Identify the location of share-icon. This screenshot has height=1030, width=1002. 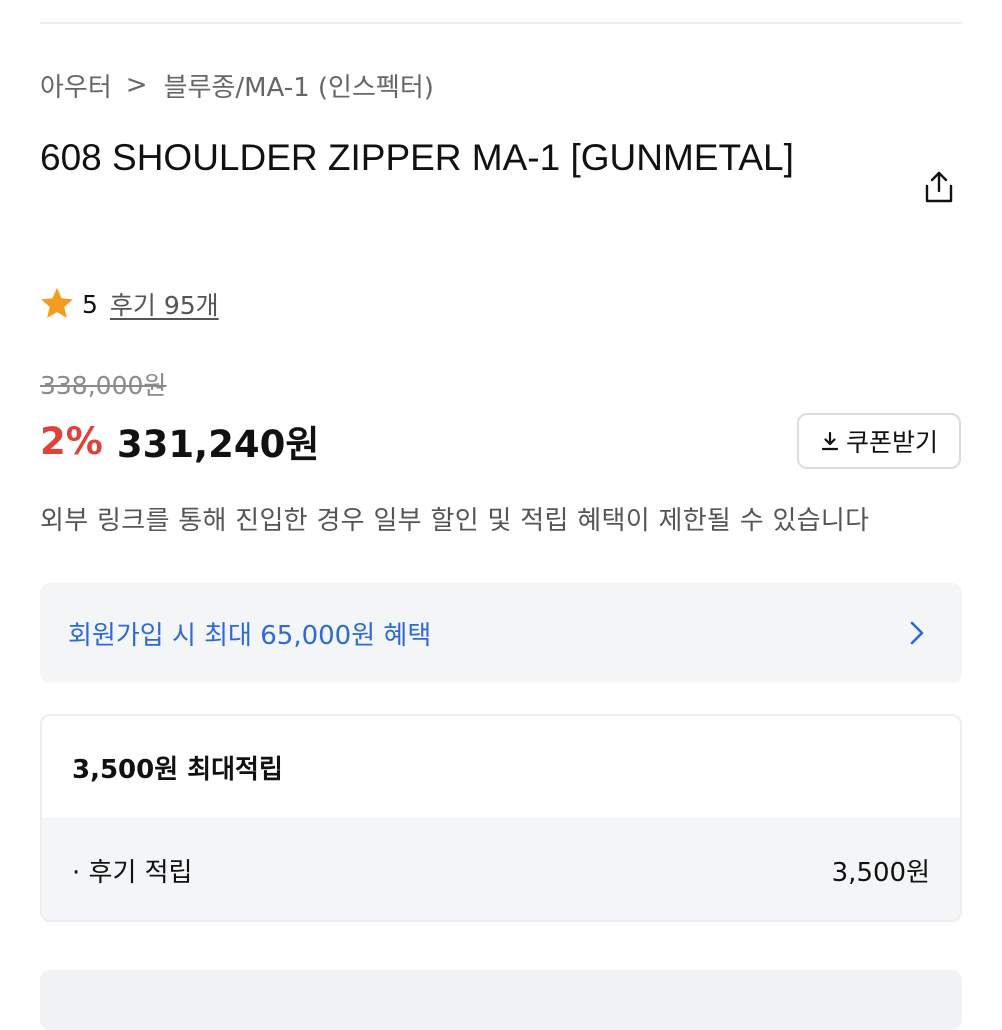
(939, 187).